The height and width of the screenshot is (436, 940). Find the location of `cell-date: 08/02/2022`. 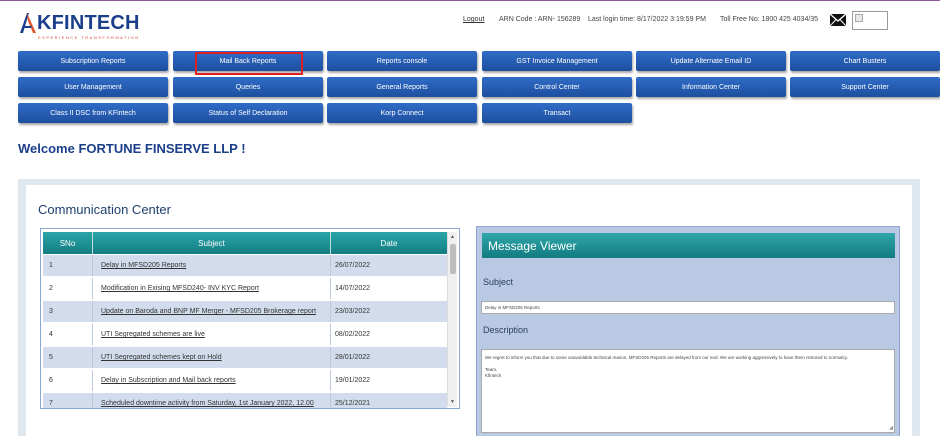

cell-date: 08/02/2022 is located at coordinates (353, 334).